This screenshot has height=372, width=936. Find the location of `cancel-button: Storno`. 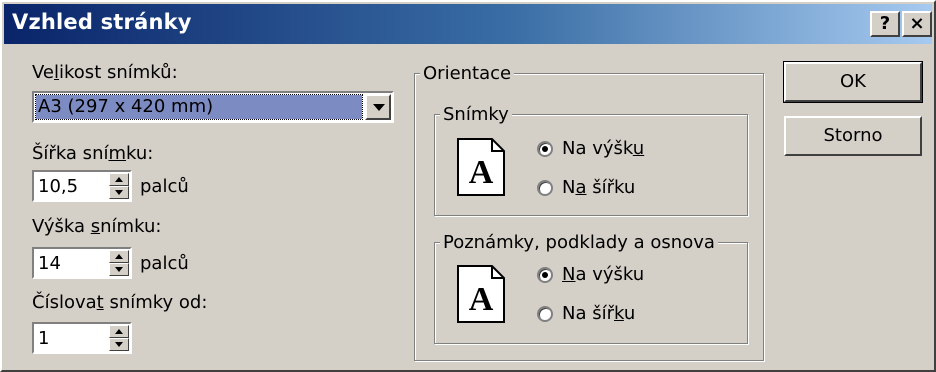

cancel-button: Storno is located at coordinates (853, 136).